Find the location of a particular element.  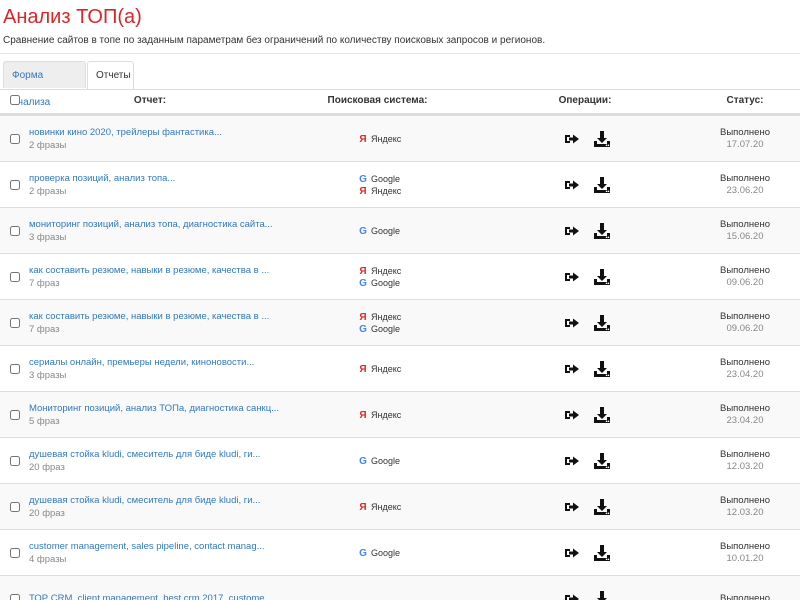

engine-cell is located at coordinates (408, 588).